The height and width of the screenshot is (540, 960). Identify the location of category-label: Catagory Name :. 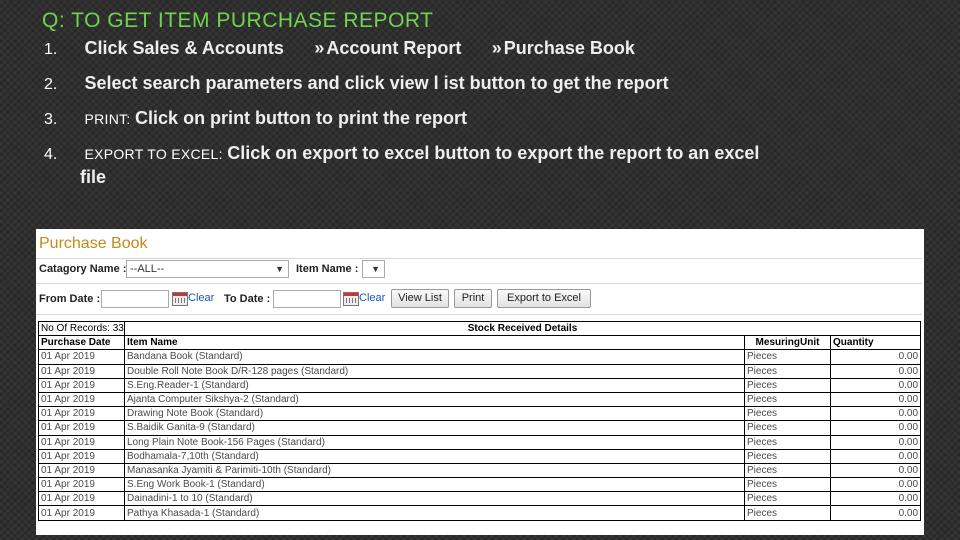
(83, 269).